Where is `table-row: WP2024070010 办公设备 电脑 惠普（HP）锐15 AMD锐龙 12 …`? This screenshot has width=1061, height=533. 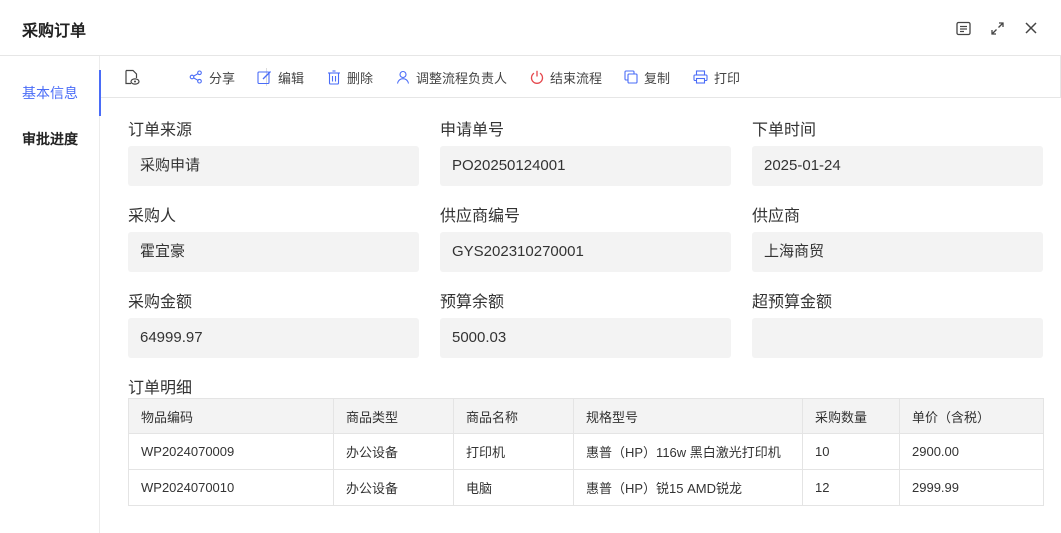 table-row: WP2024070010 办公设备 电脑 惠普（HP）锐15 AMD锐龙 12 … is located at coordinates (586, 487).